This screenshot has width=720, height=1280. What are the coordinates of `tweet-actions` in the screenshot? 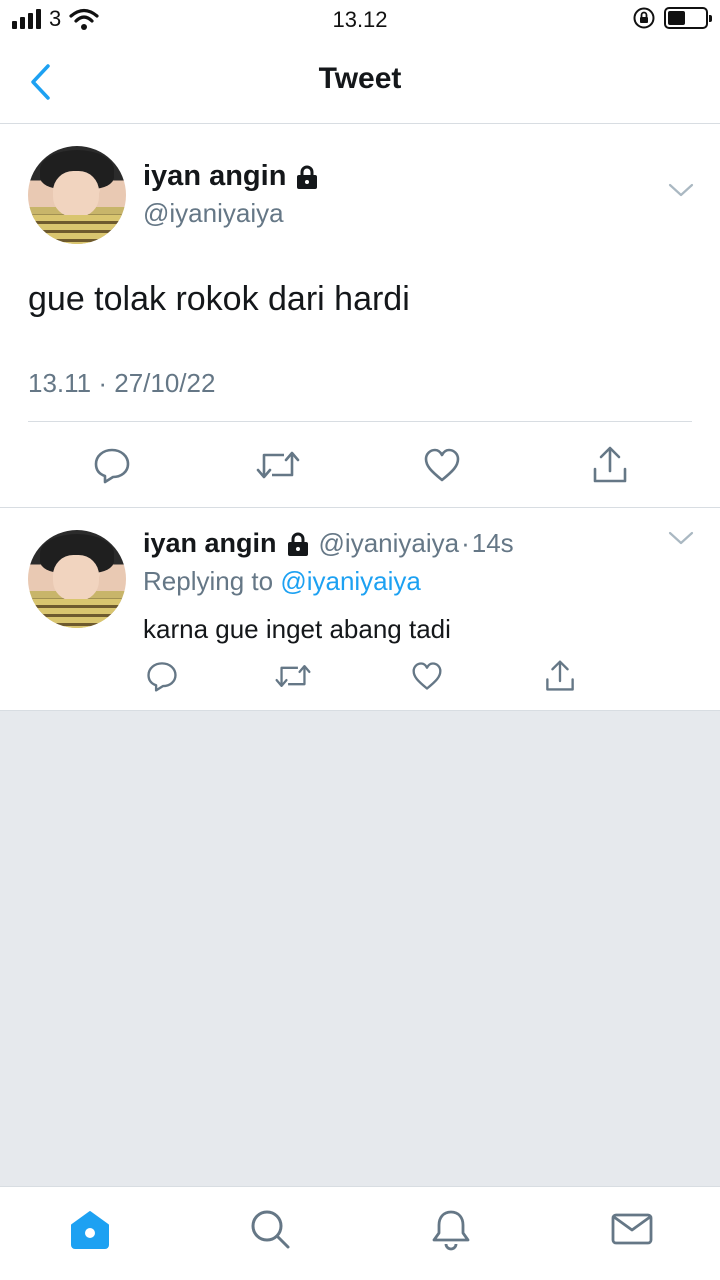 It's located at (360, 465).